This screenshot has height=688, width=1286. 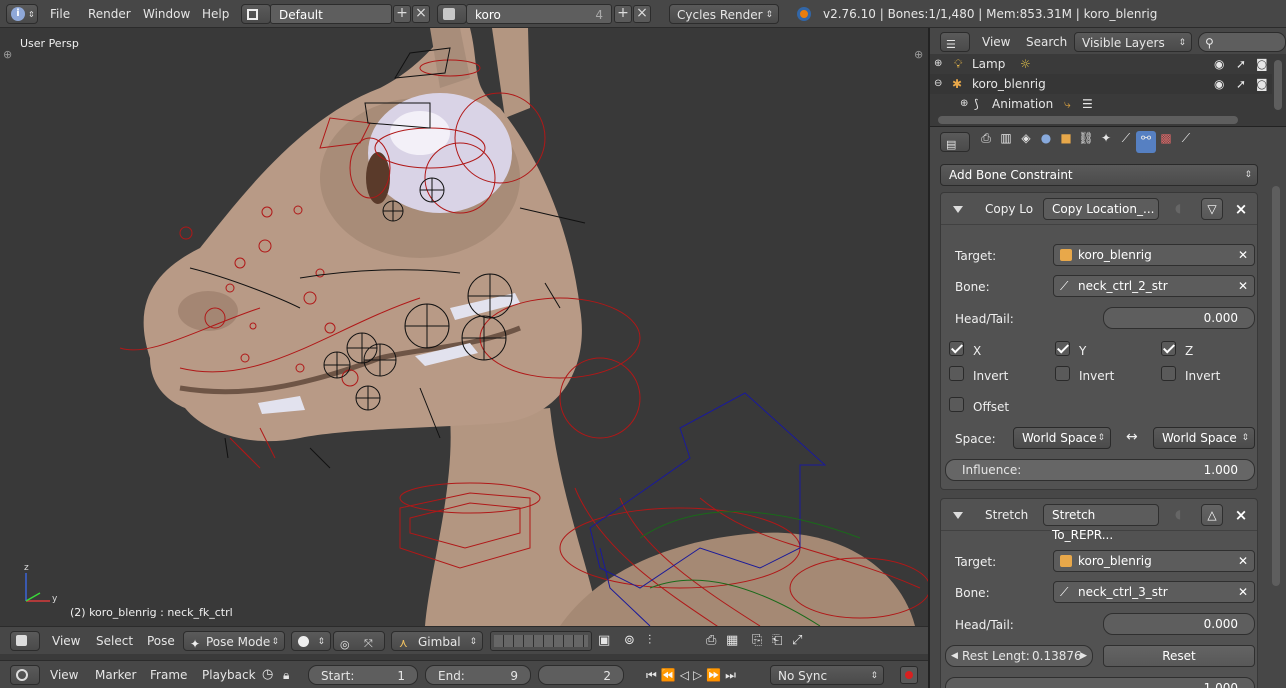 What do you see at coordinates (331, 14) in the screenshot?
I see `screen-layout-field: Default` at bounding box center [331, 14].